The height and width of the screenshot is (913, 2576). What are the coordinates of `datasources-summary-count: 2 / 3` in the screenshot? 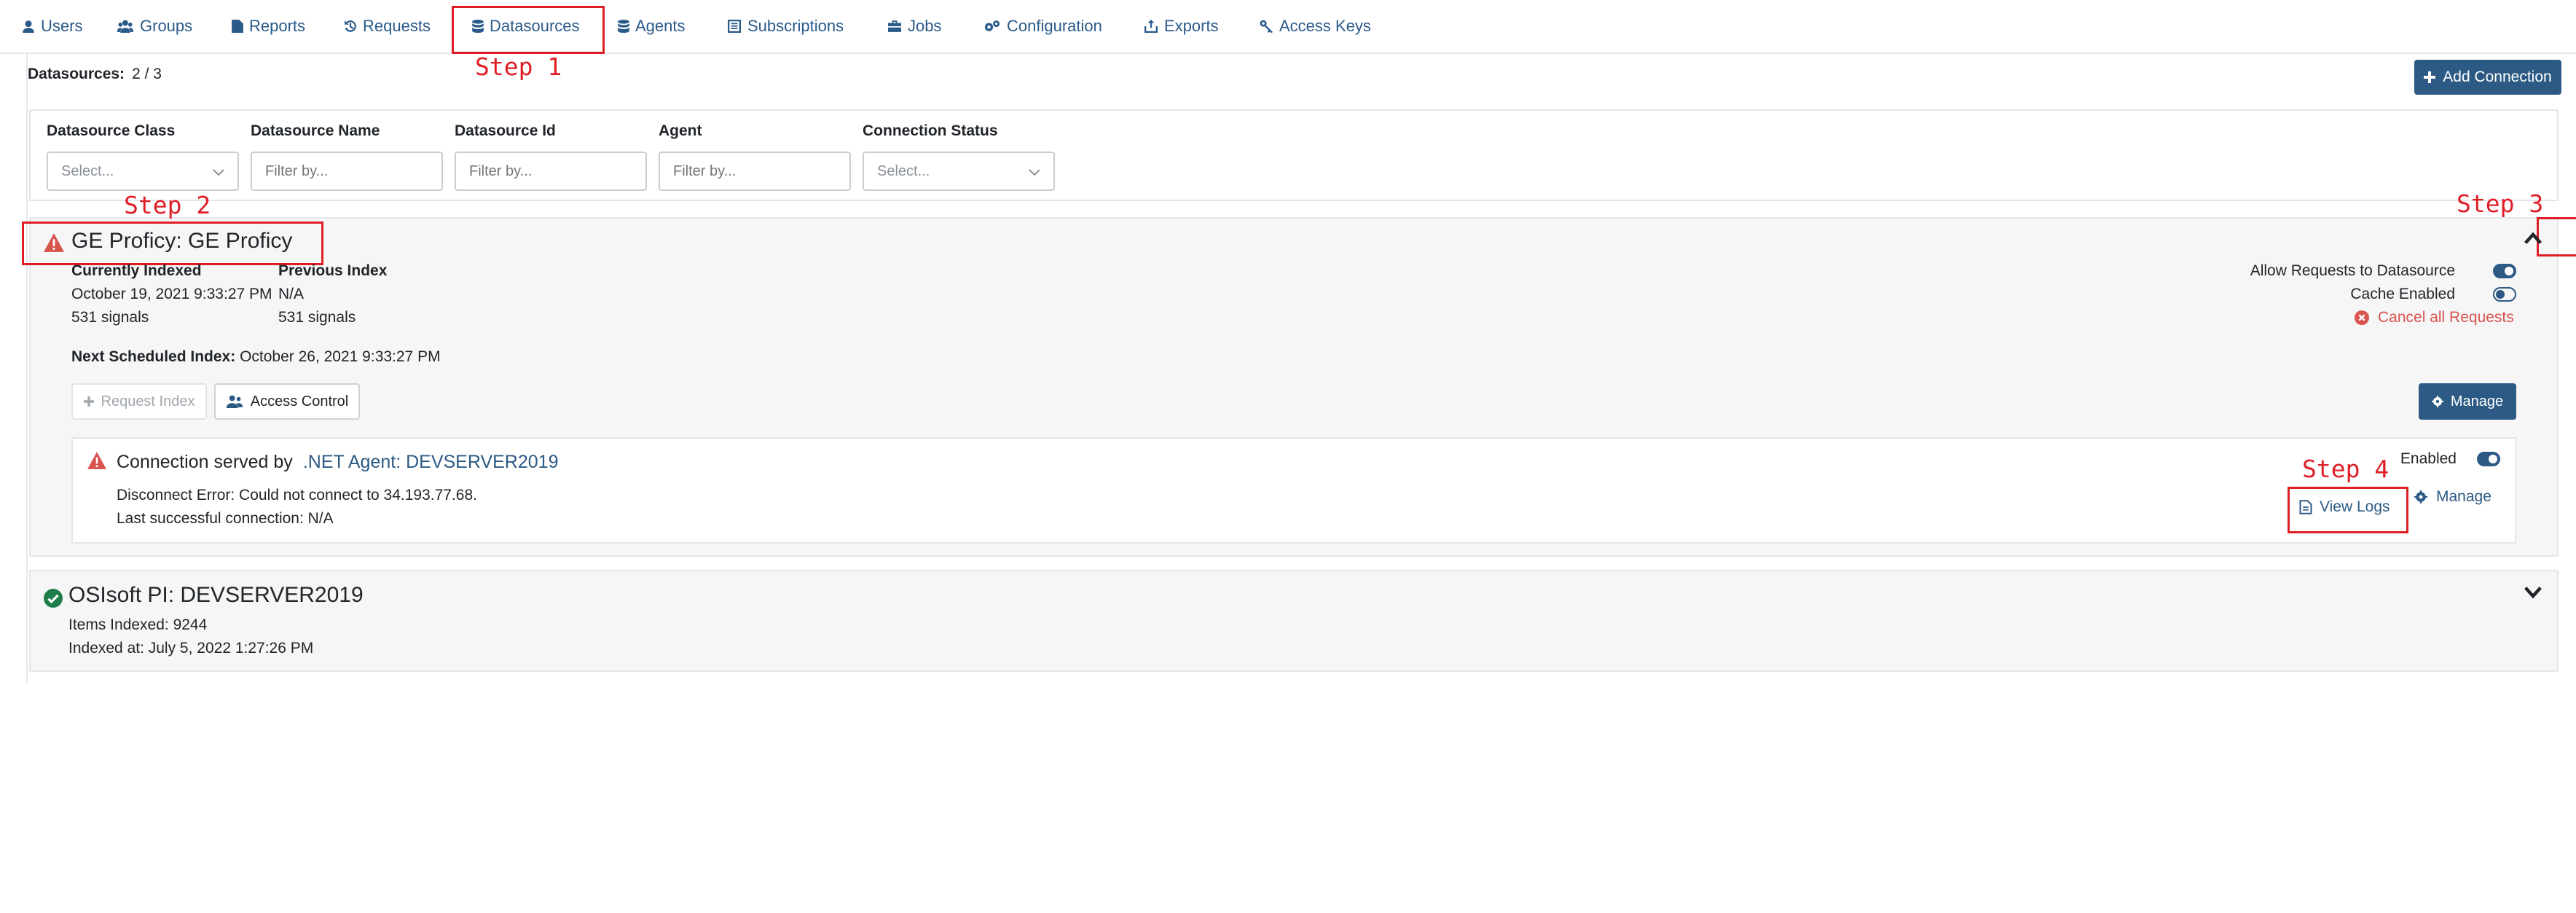 It's located at (147, 74).